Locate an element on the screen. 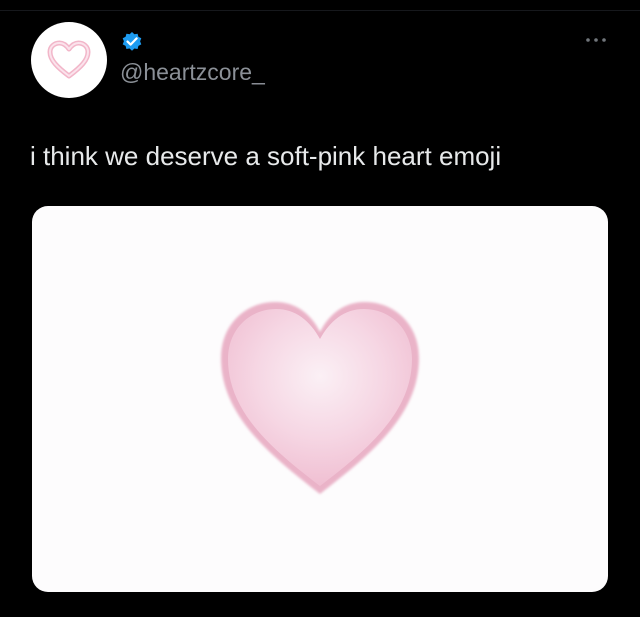 The width and height of the screenshot is (640, 617). top-divider is located at coordinates (320, 5).